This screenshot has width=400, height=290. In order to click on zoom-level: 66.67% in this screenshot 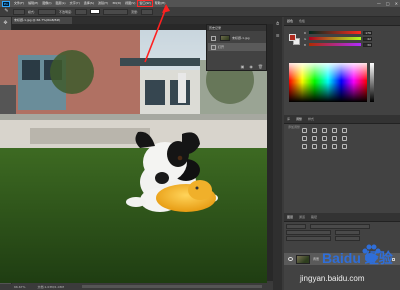, I will do `click(19, 287)`.